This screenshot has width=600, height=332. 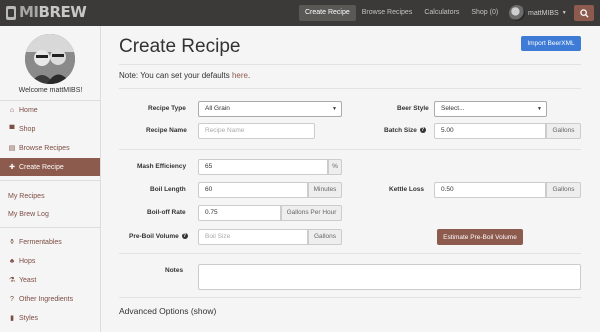 What do you see at coordinates (50, 196) in the screenshot?
I see `sidebar-item-my-recipes: My Recipes` at bounding box center [50, 196].